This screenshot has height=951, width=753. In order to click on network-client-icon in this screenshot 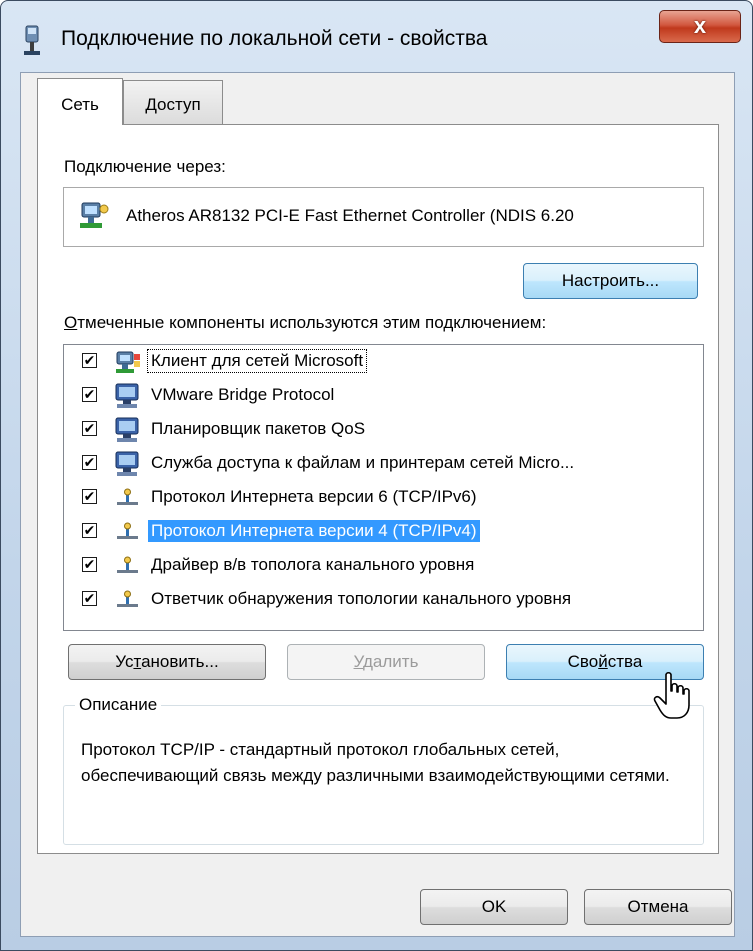, I will do `click(128, 362)`.